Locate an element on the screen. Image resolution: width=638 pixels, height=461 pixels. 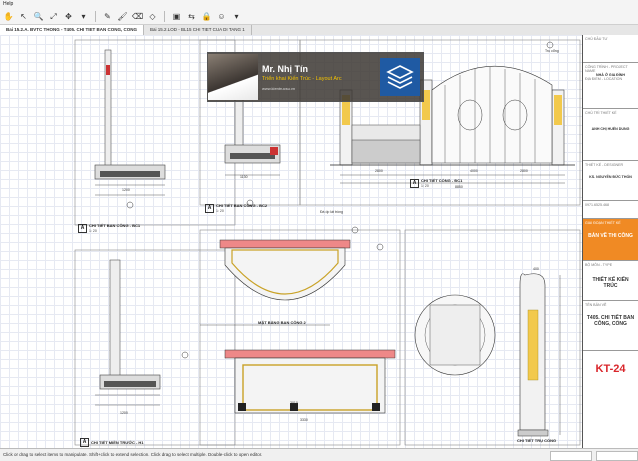
toolbar: ✋ ↖ 🔍 ⤢ ✥ ▾ ✎ 🖌 ⌫ ◇ ▣ ⇆ 🔒 ☺ ▾ is located at coordinates (319, 17).